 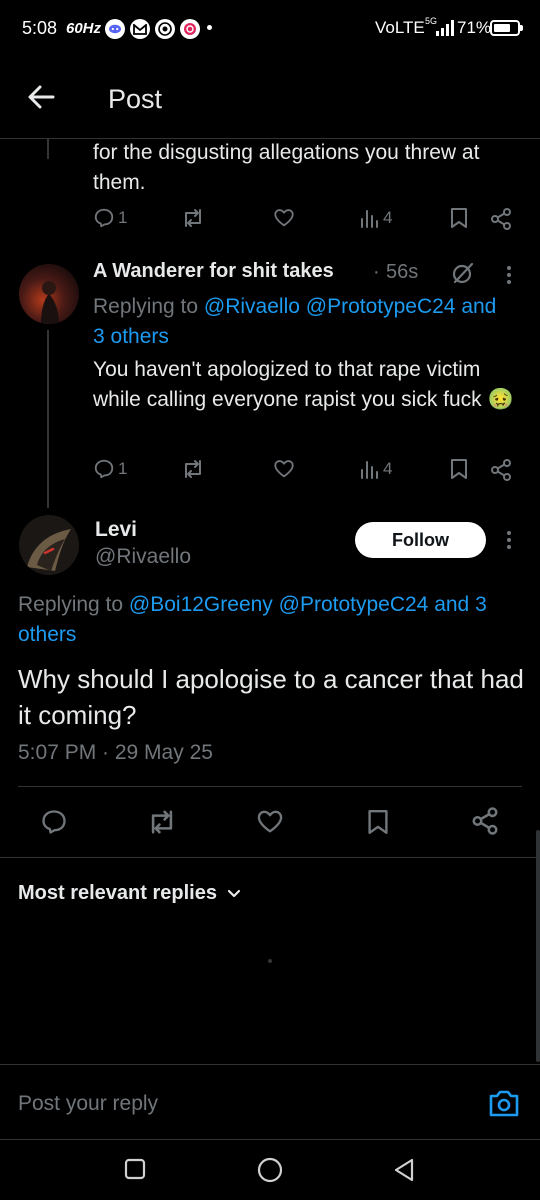 I want to click on system-nav-bar, so click(x=270, y=1170).